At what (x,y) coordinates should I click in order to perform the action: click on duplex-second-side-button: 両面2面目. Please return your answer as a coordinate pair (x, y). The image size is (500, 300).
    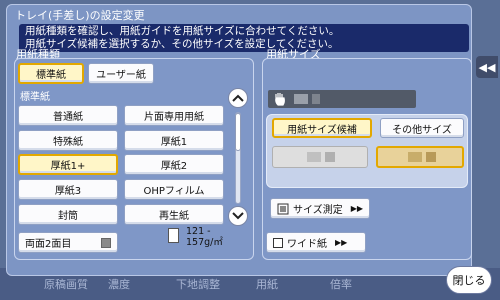
    Looking at the image, I should click on (68, 242).